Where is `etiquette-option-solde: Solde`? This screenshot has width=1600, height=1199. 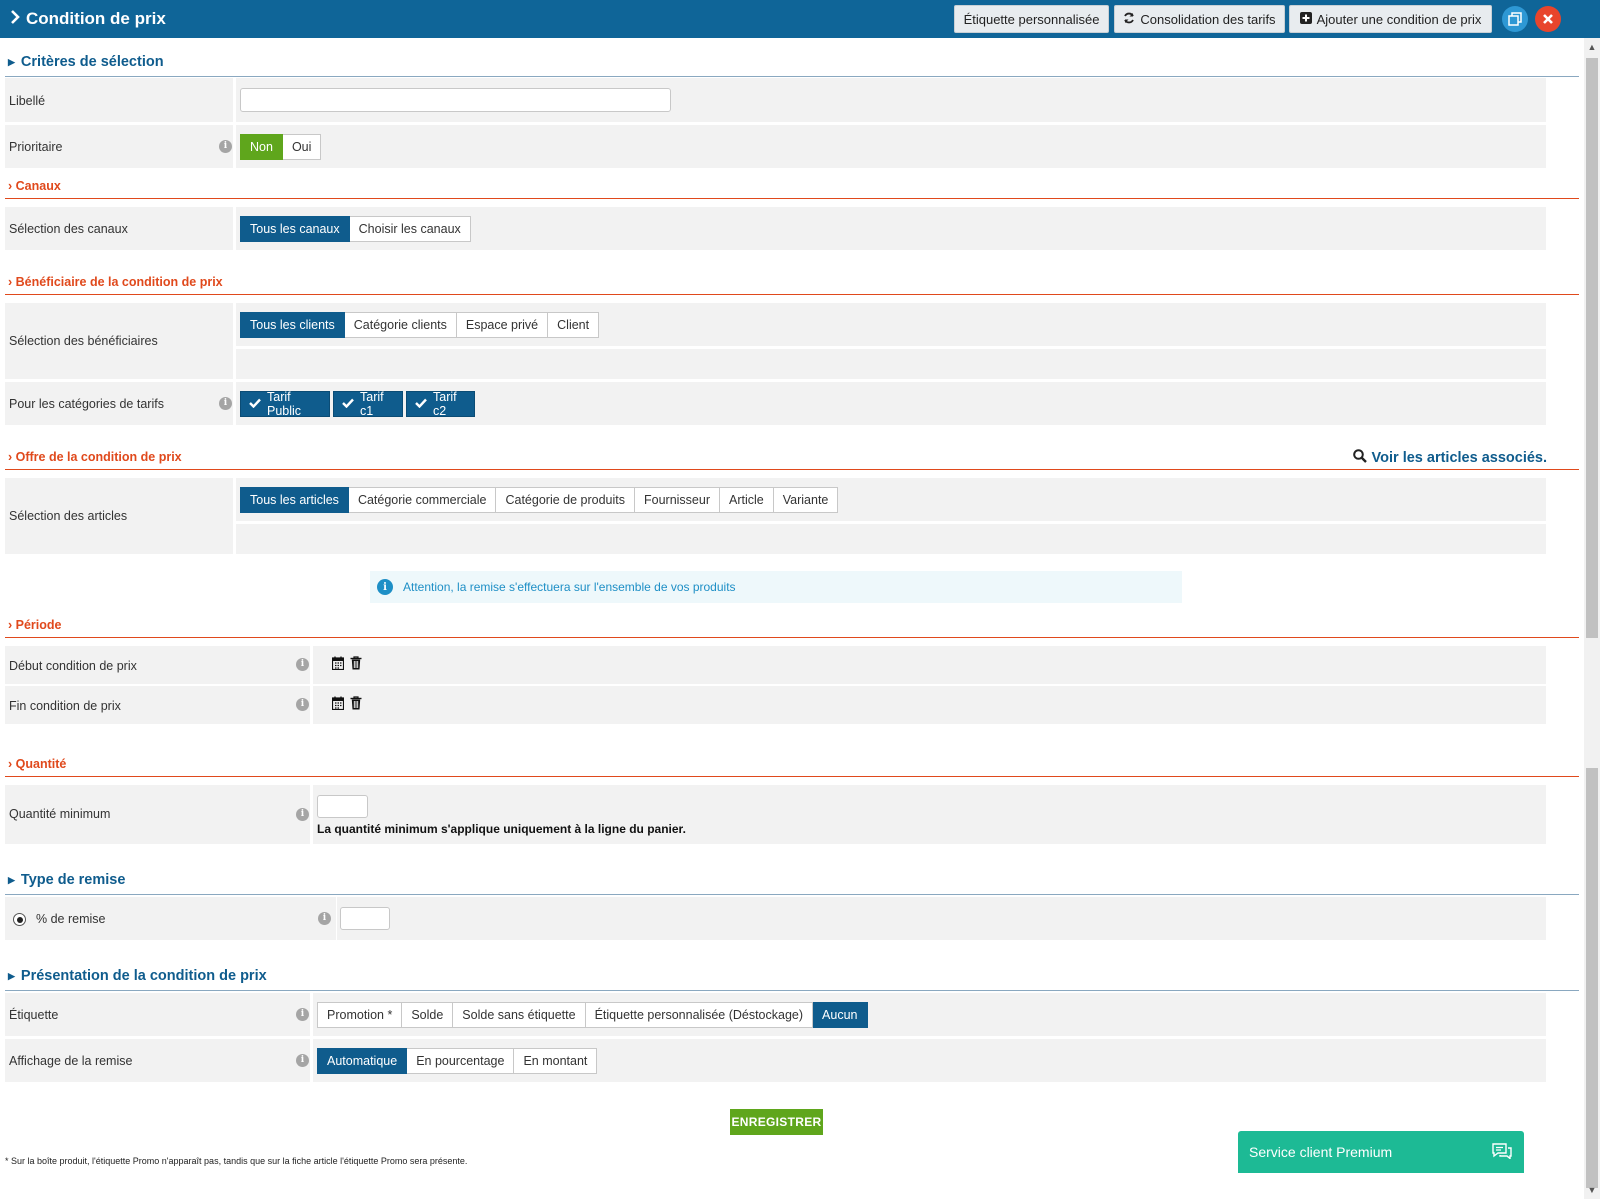
etiquette-option-solde: Solde is located at coordinates (428, 1015).